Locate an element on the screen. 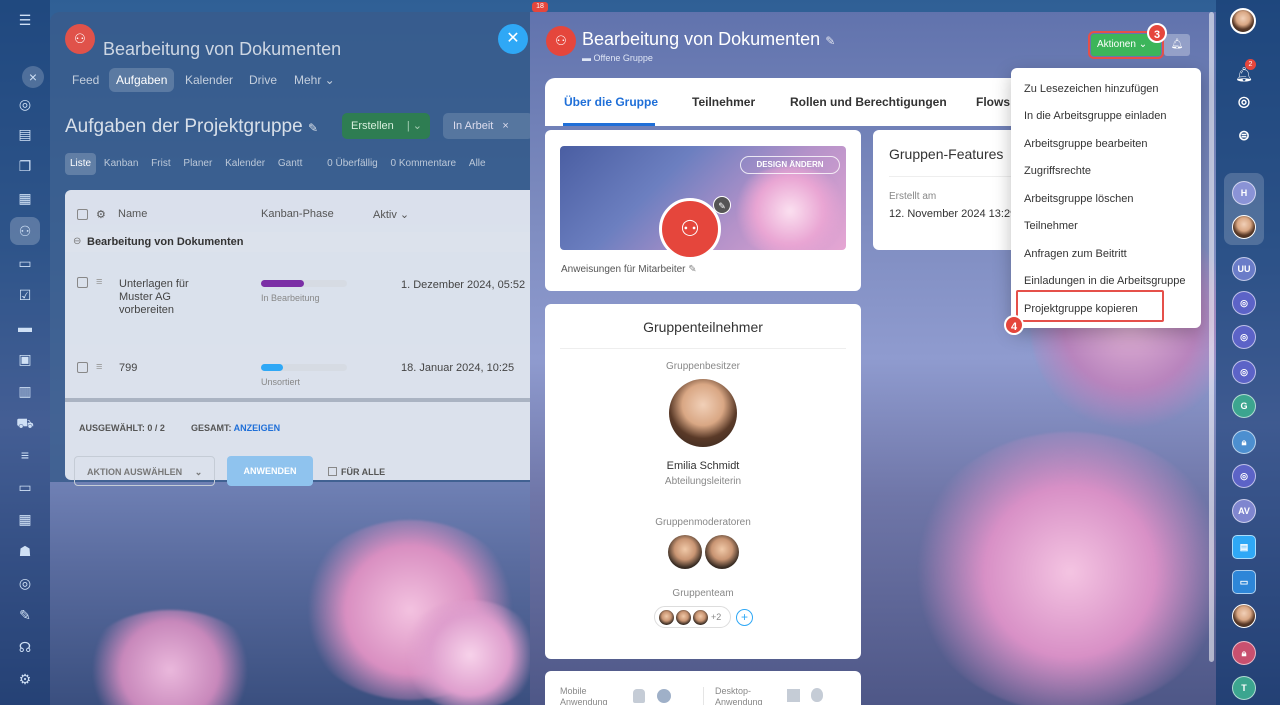 The width and height of the screenshot is (1280, 705). counter-comments: 0 Kommentare is located at coordinates (424, 164).